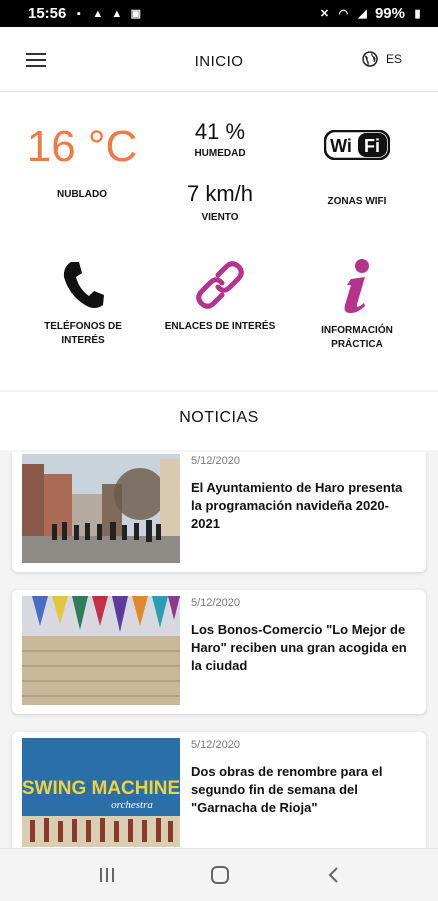 The height and width of the screenshot is (901, 438). Describe the element at coordinates (101, 788) in the screenshot. I see `poster-title: SWING MACHINE` at that location.